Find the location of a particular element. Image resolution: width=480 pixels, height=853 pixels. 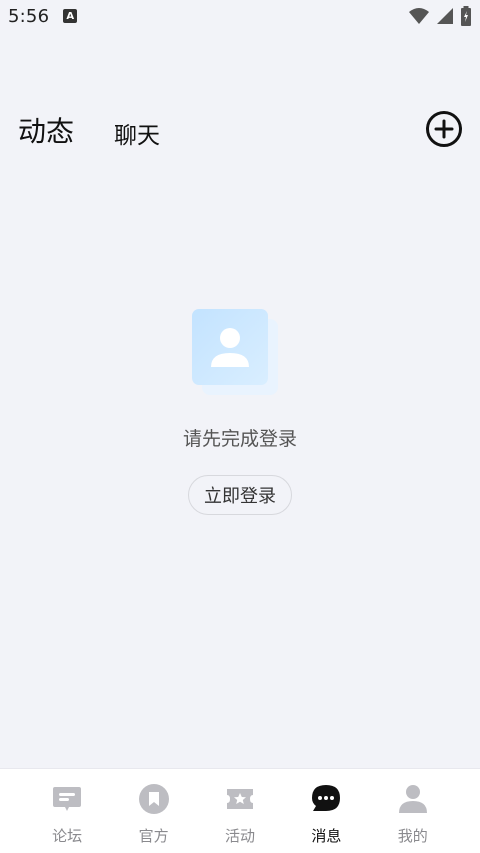

plus-circle-icon is located at coordinates (444, 129).